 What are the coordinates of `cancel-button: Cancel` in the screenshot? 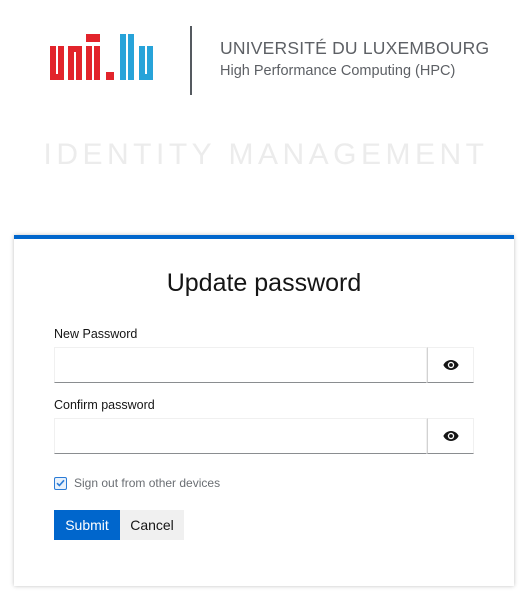 It's located at (152, 525).